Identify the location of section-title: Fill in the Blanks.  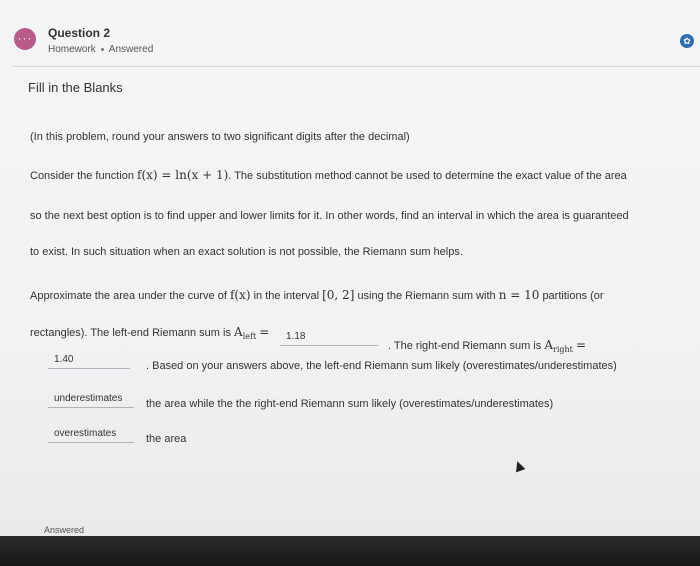
(75, 87).